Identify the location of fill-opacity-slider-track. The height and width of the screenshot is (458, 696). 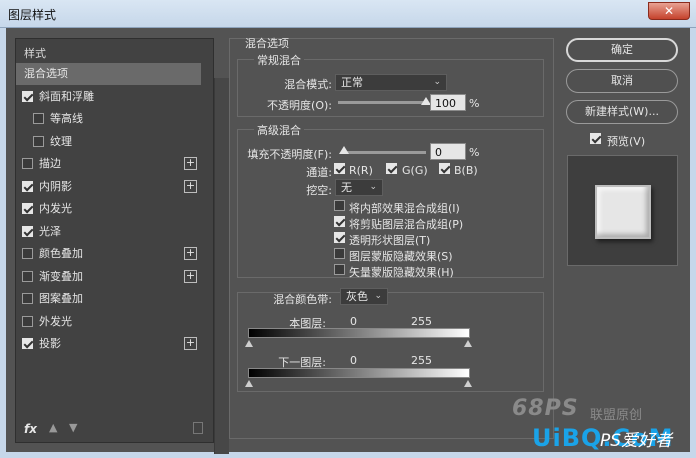
(385, 152).